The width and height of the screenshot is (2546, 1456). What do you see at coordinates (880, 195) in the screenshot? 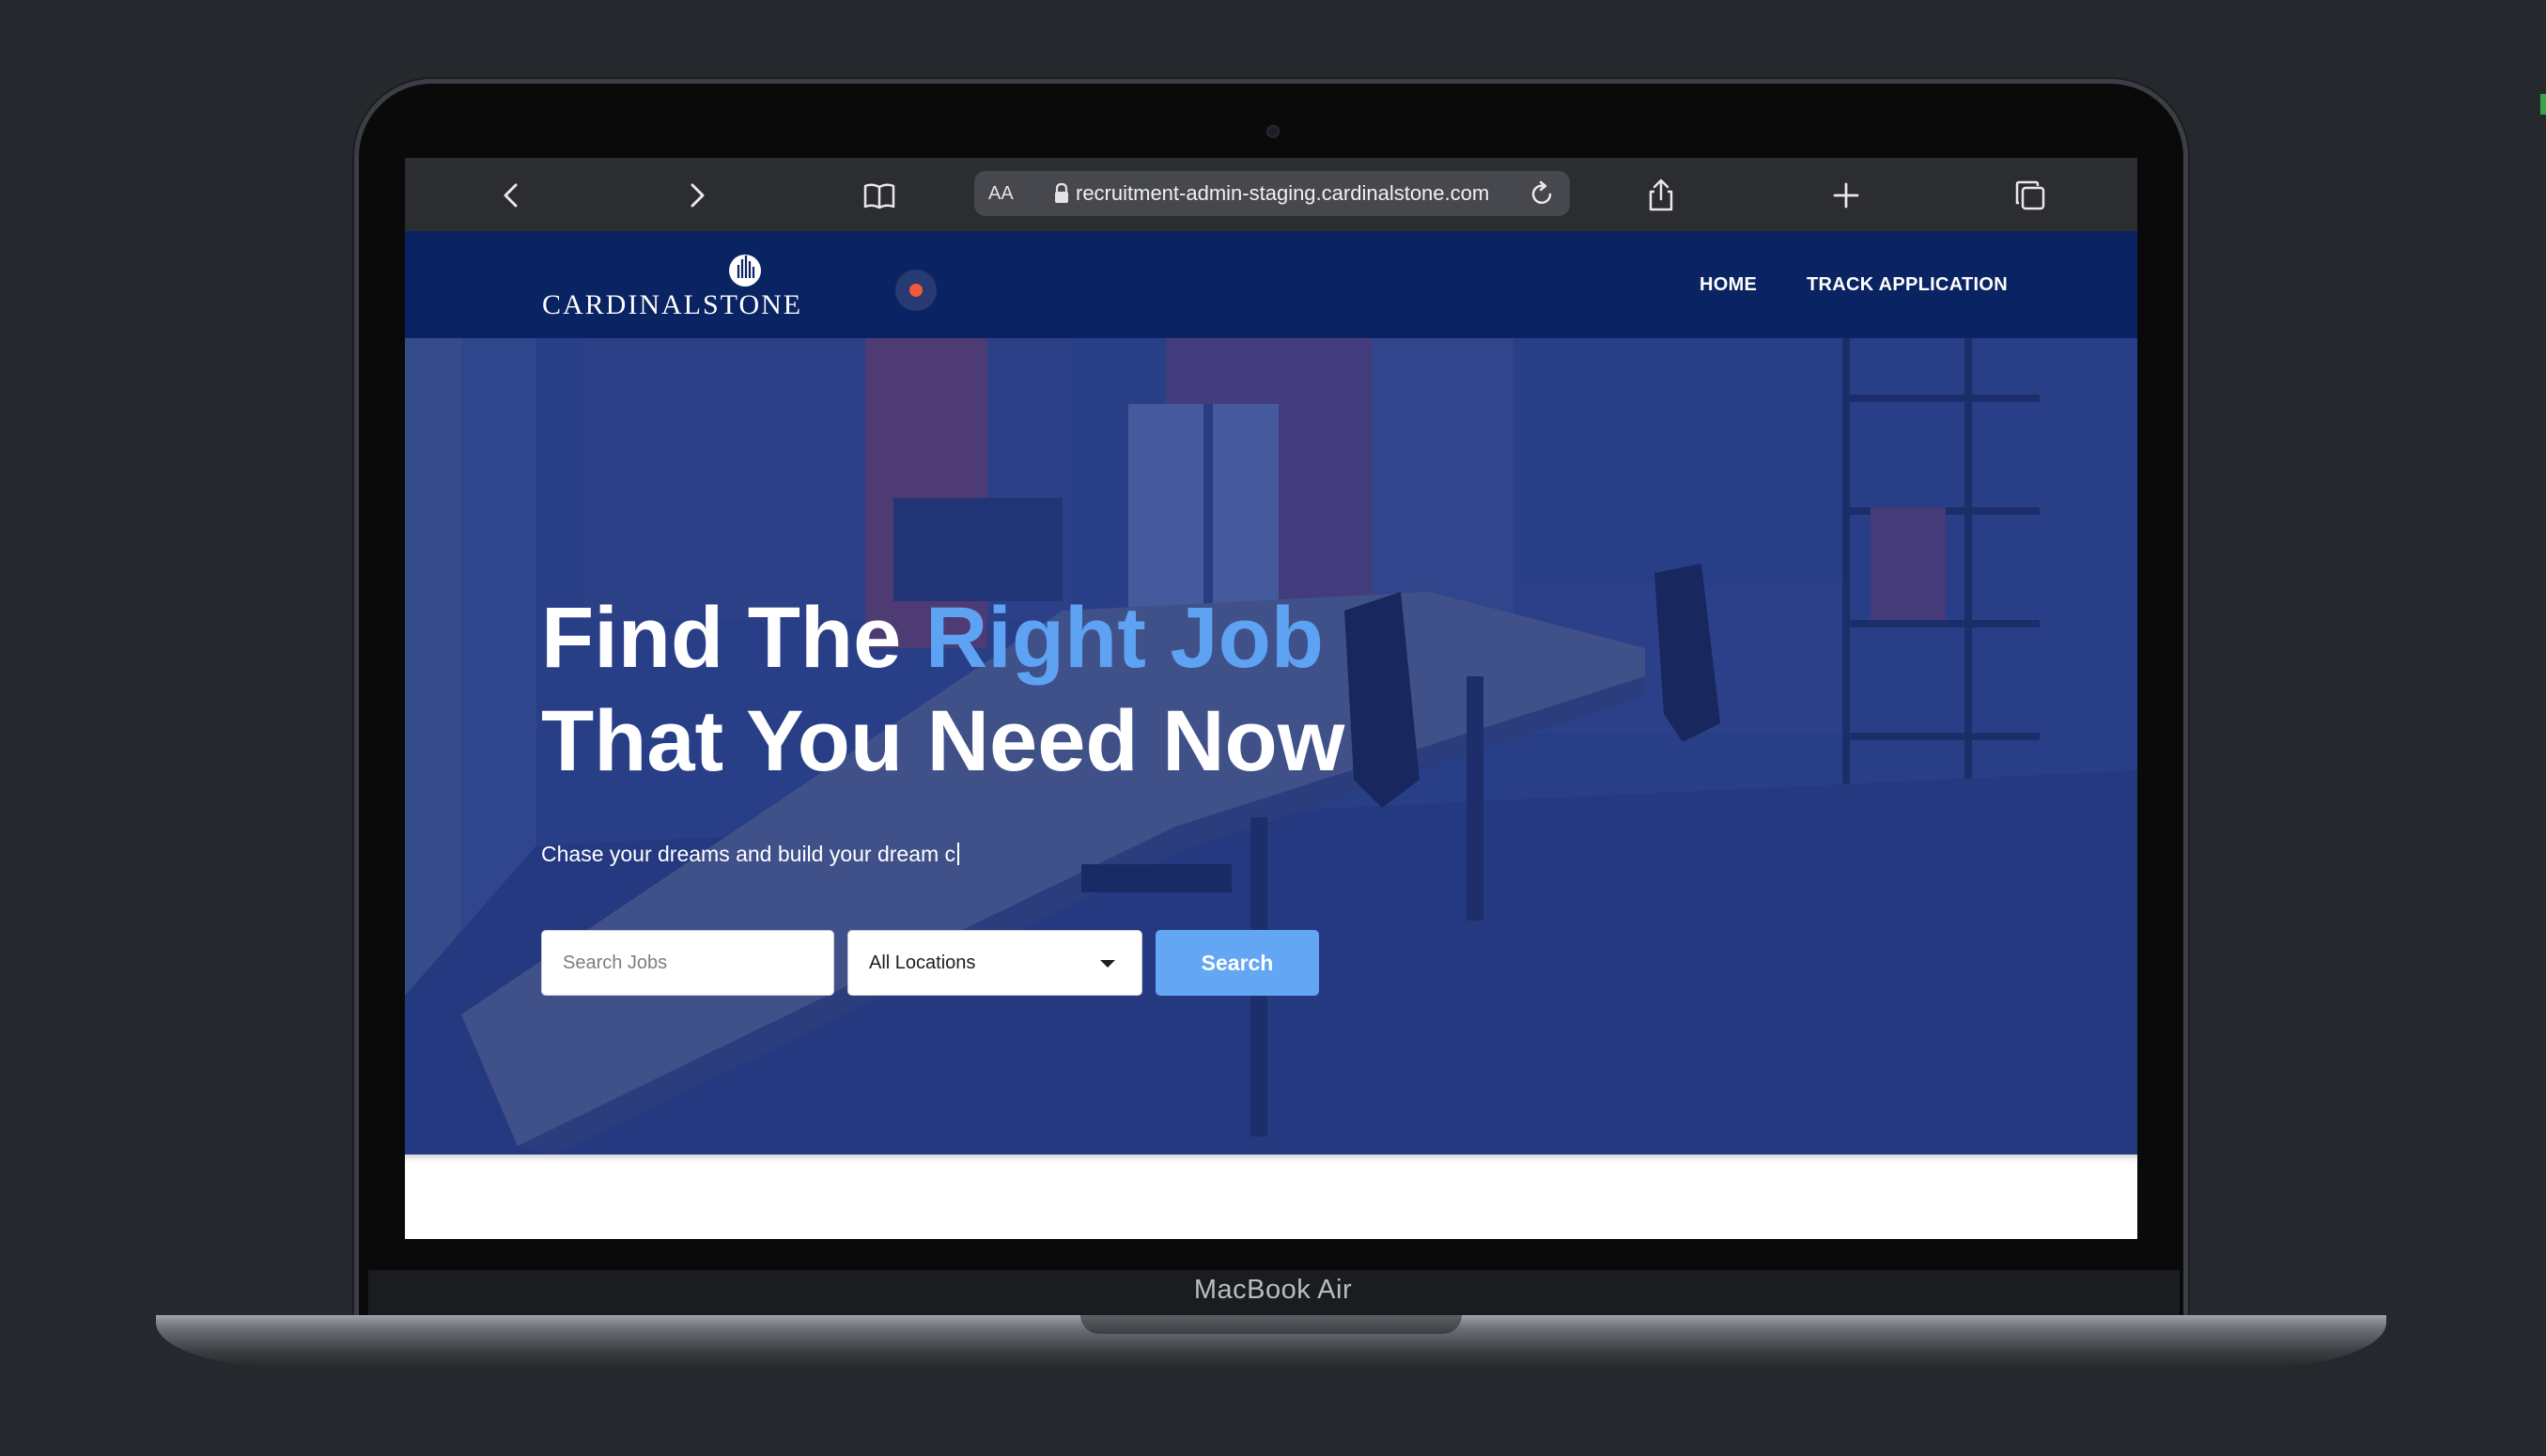
I see `bookmarks-icon` at bounding box center [880, 195].